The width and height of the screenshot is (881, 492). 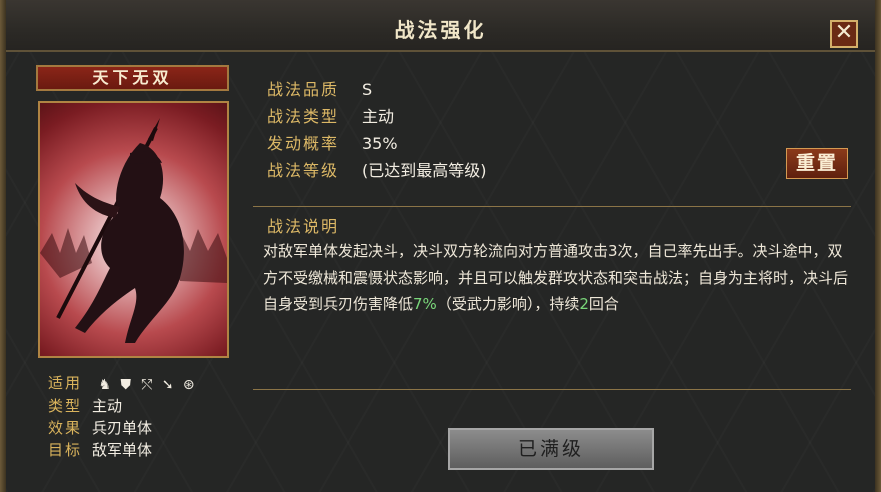 What do you see at coordinates (167, 384) in the screenshot?
I see `spear-icon: ➘` at bounding box center [167, 384].